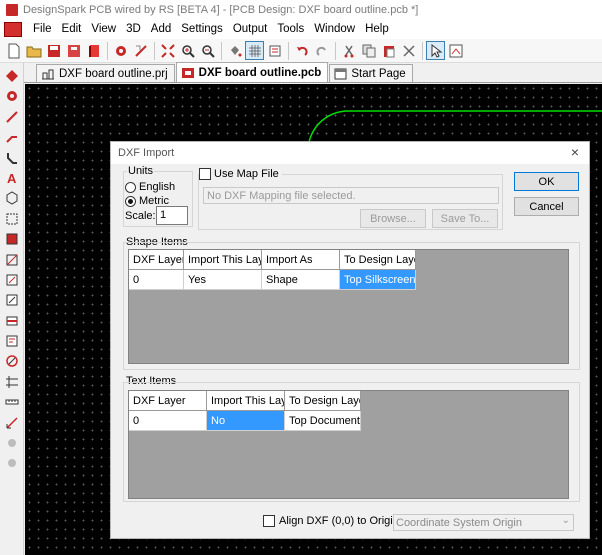 This screenshot has height=555, width=602. Describe the element at coordinates (167, 50) in the screenshot. I see `zoom-extents-icon` at that location.